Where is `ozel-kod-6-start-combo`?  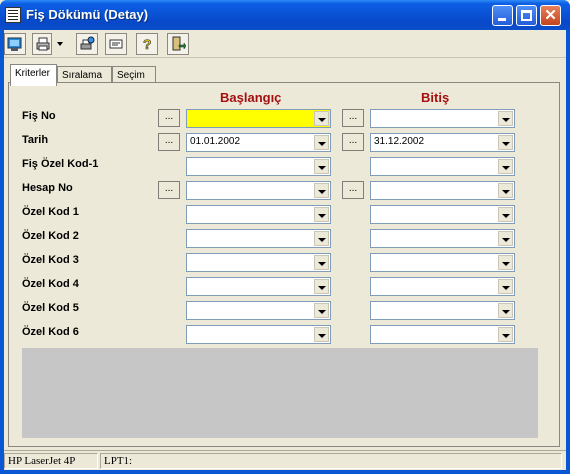
ozel-kod-6-start-combo is located at coordinates (258, 334).